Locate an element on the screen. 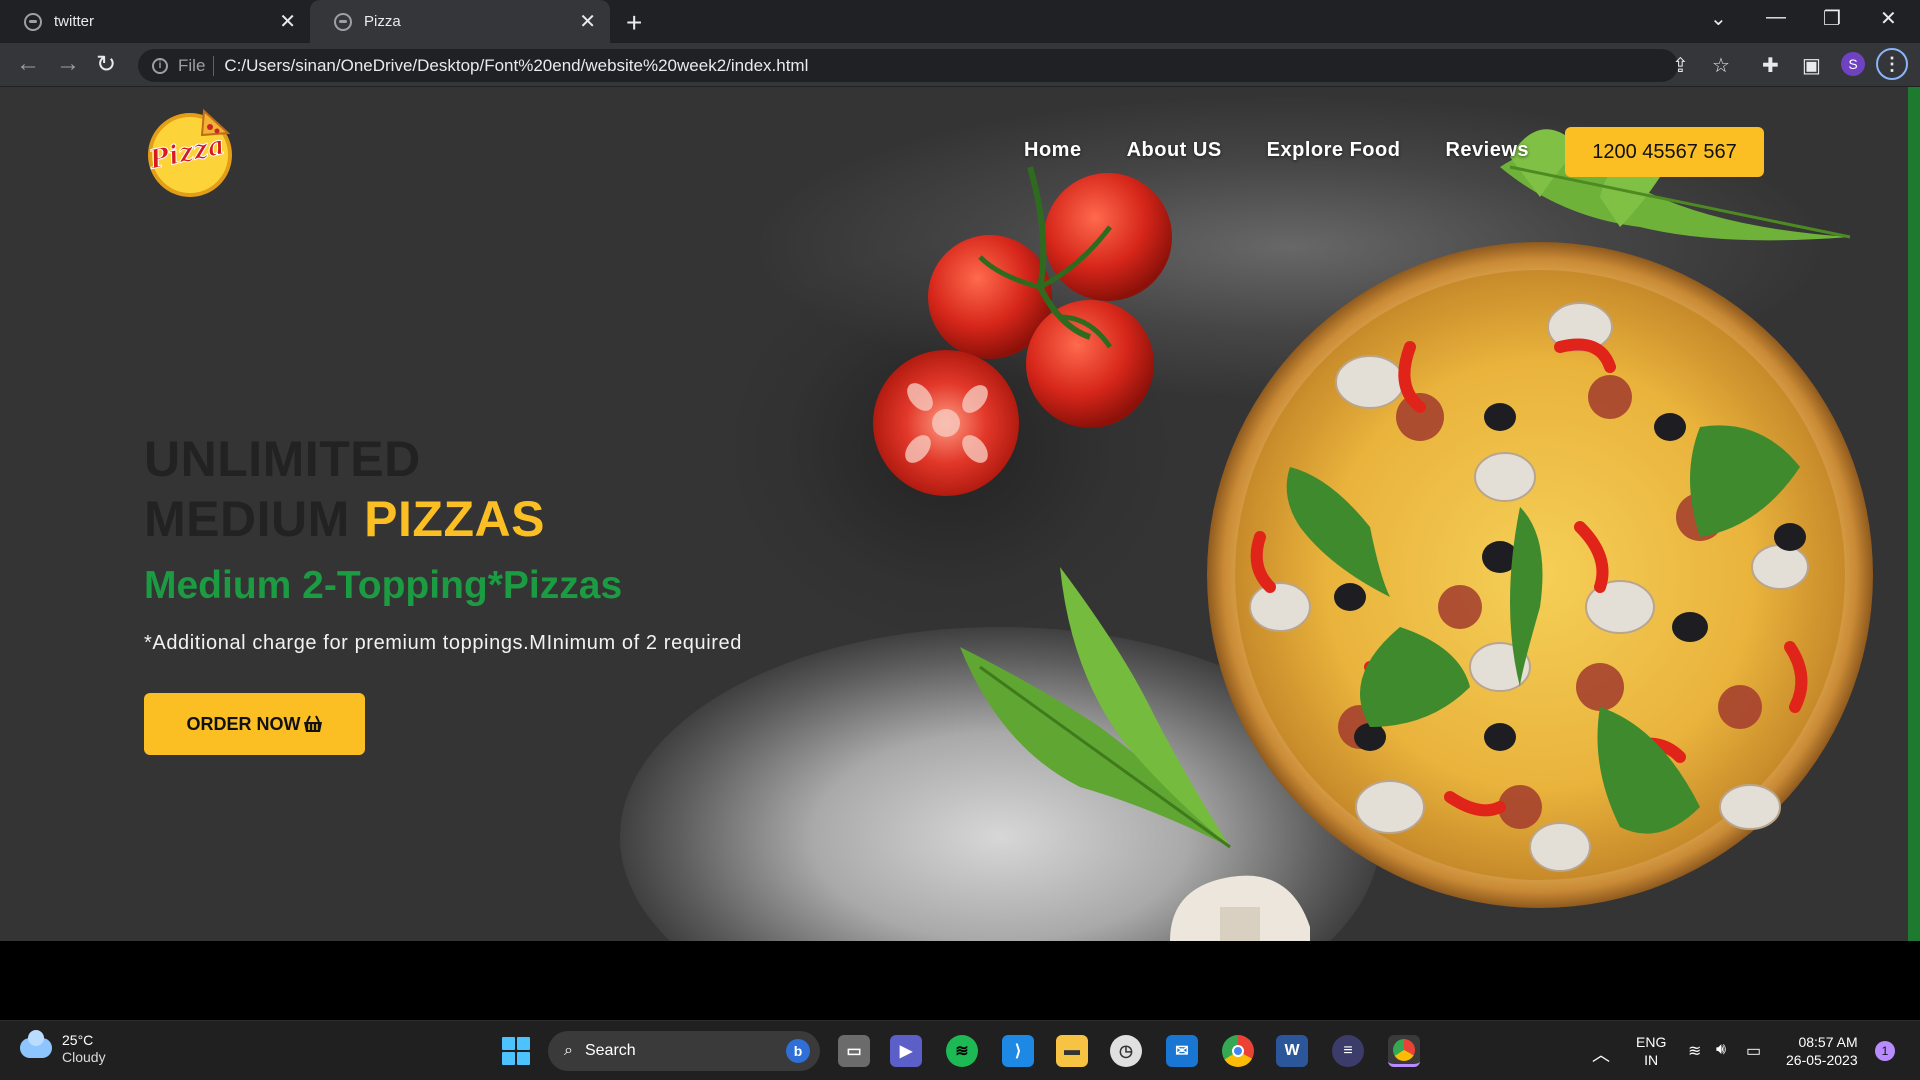  language-line1: ENG is located at coordinates (1651, 1042).